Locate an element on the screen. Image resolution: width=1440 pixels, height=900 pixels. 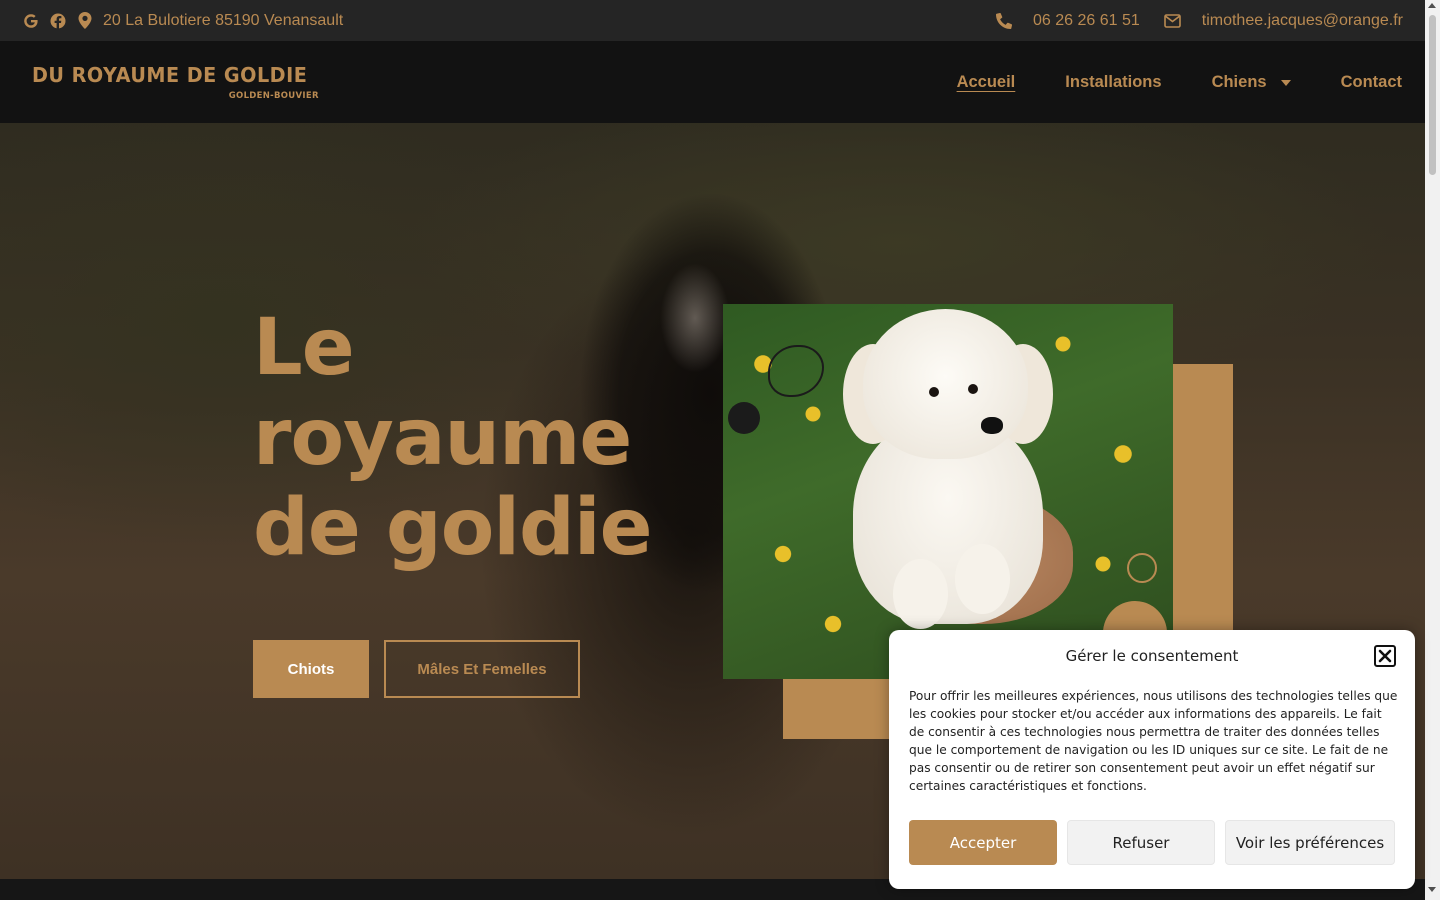
nav-item-installations: Installations is located at coordinates (1113, 82).